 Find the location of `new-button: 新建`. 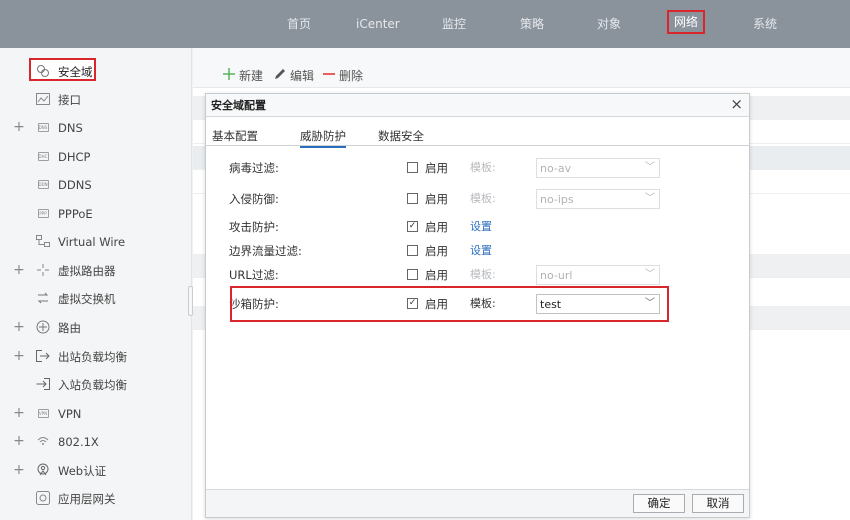

new-button: 新建 is located at coordinates (243, 75).